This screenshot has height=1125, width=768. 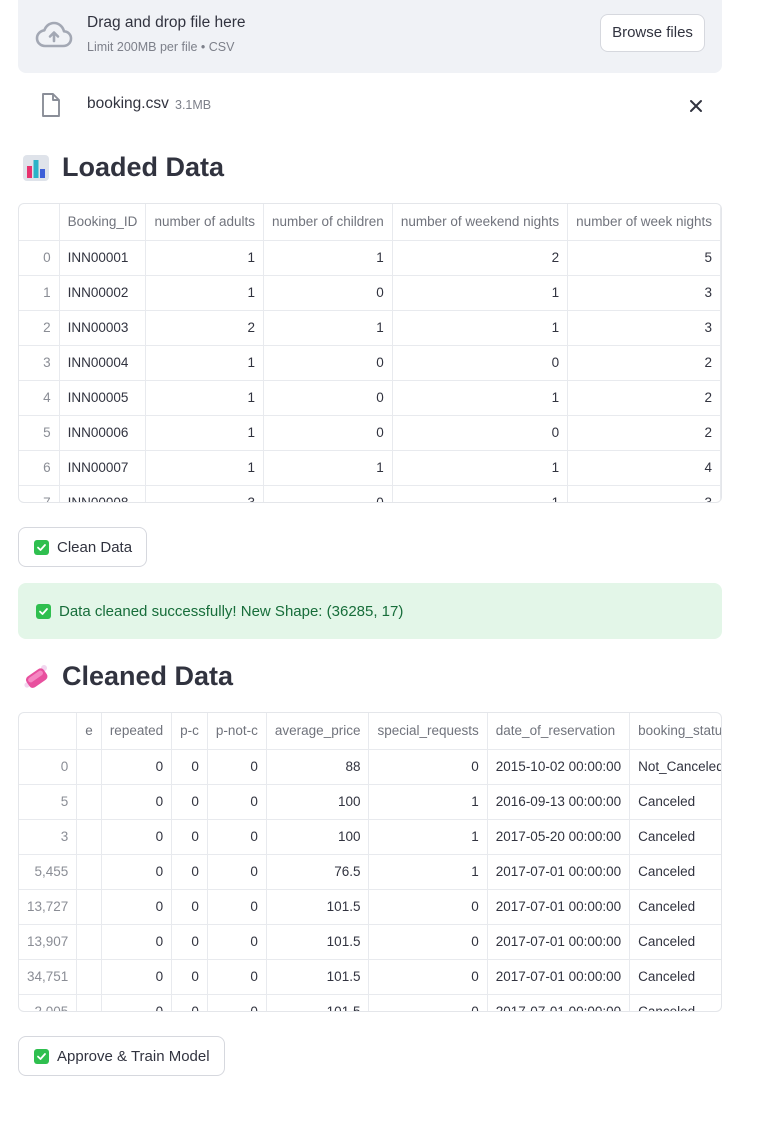 I want to click on table-cell: 2017-05-20 00:00:00, so click(x=559, y=837).